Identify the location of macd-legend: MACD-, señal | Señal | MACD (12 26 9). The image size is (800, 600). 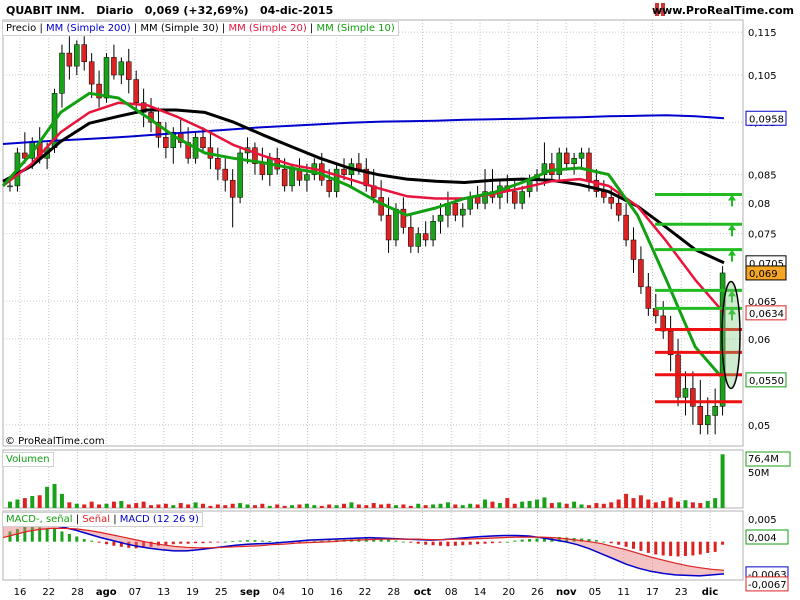
(102, 519).